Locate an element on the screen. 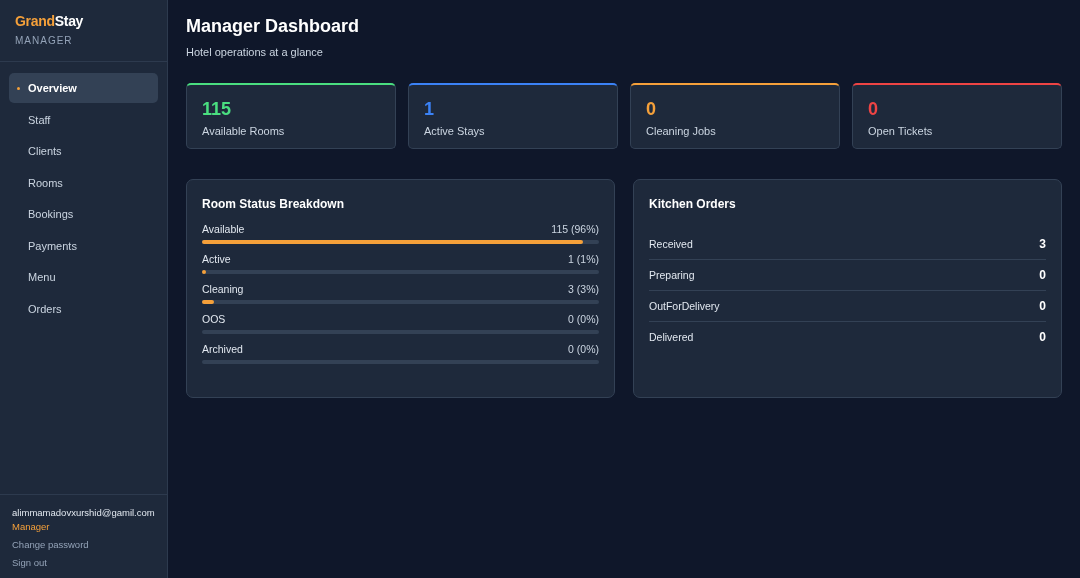  role-caption: MANAGER is located at coordinates (44, 40).